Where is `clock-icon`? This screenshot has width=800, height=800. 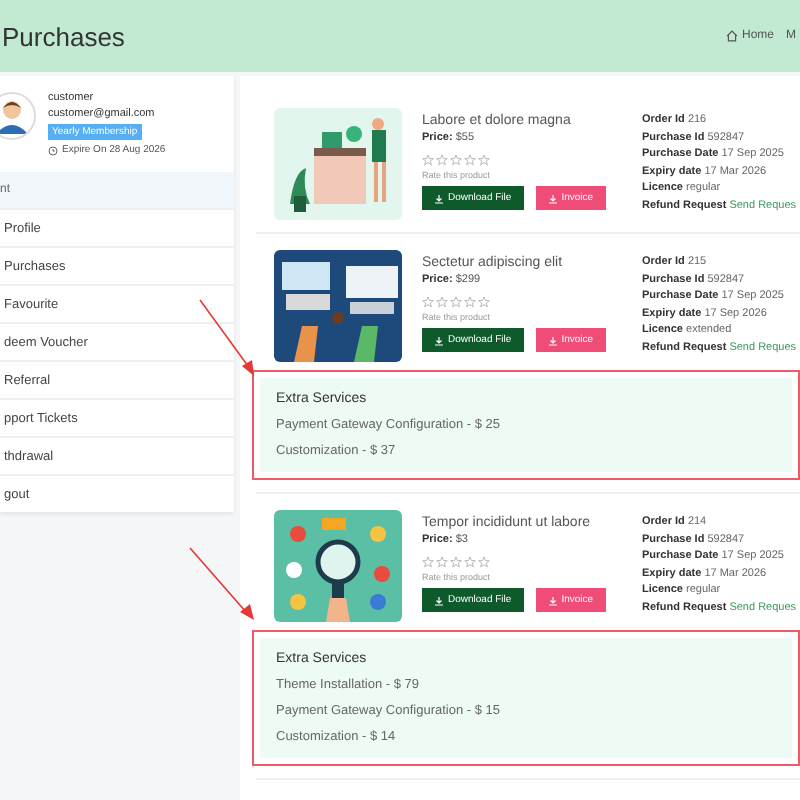
clock-icon is located at coordinates (53, 150).